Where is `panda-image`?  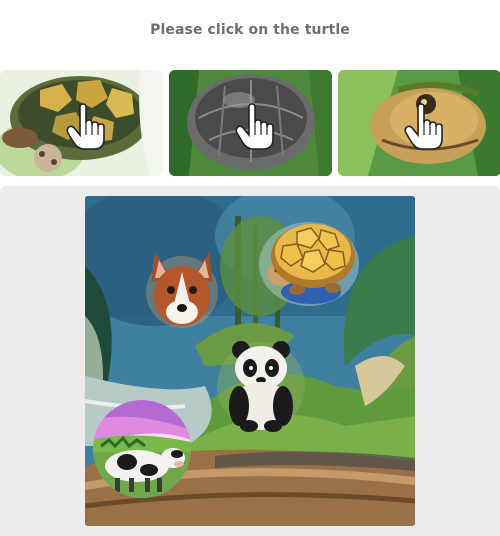 panda-image is located at coordinates (261, 384).